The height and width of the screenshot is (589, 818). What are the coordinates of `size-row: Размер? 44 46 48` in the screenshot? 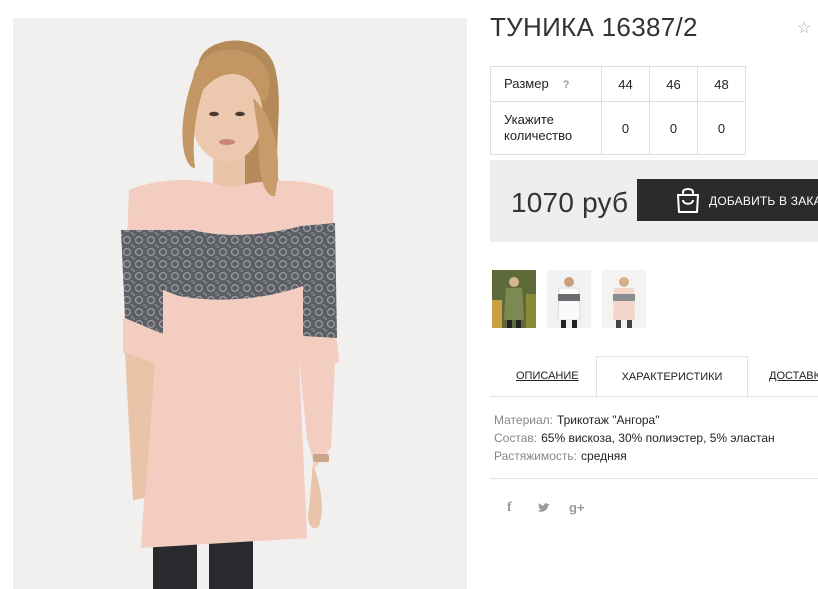 It's located at (618, 84).